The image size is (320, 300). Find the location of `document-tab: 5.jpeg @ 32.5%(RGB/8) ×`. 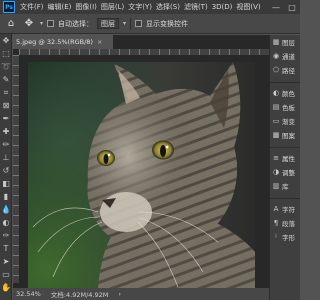

document-tab: 5.jpeg @ 32.5%(RGB/8) × is located at coordinates (63, 42).